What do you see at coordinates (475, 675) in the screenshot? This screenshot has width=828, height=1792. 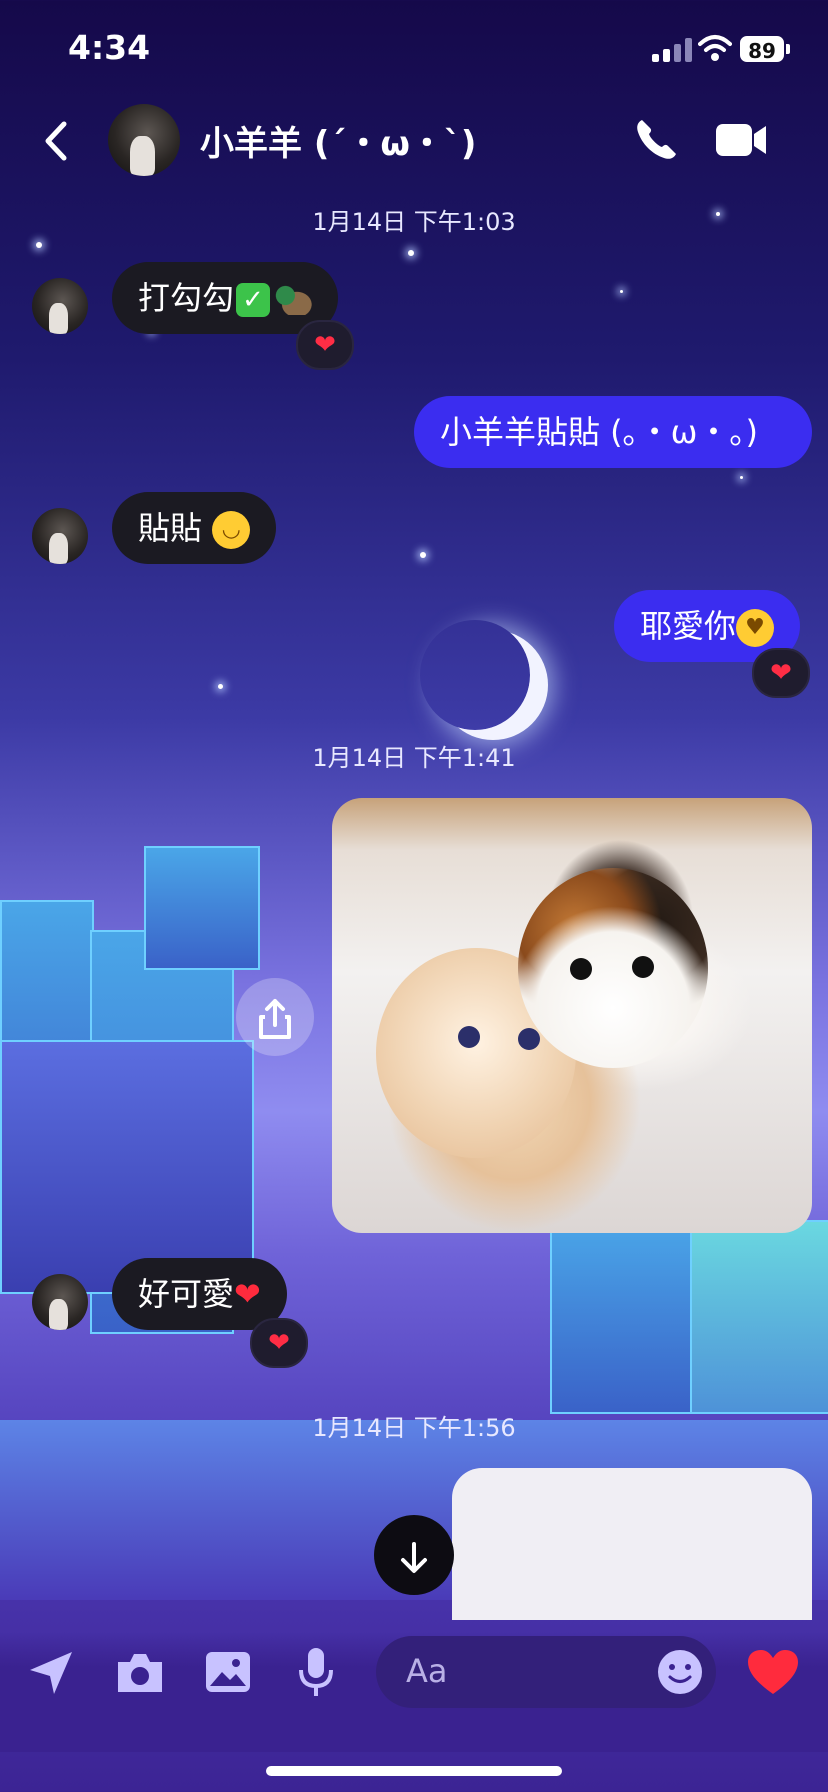 I see `crescent-moon` at bounding box center [475, 675].